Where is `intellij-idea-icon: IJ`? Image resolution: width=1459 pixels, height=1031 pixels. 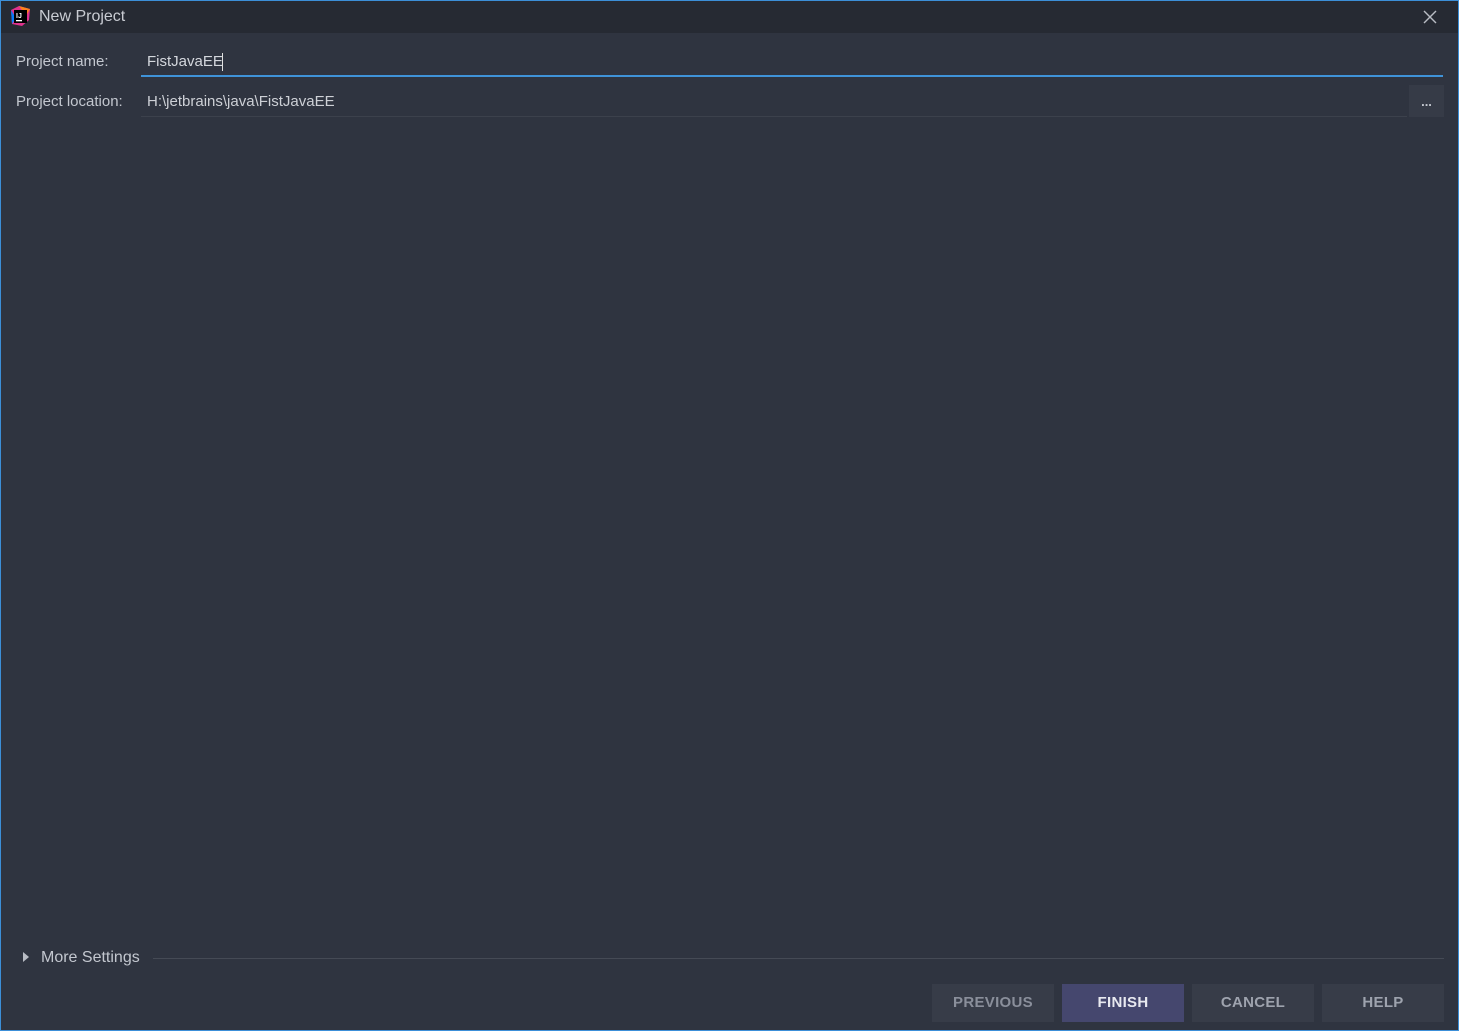
intellij-idea-icon: IJ is located at coordinates (20, 16).